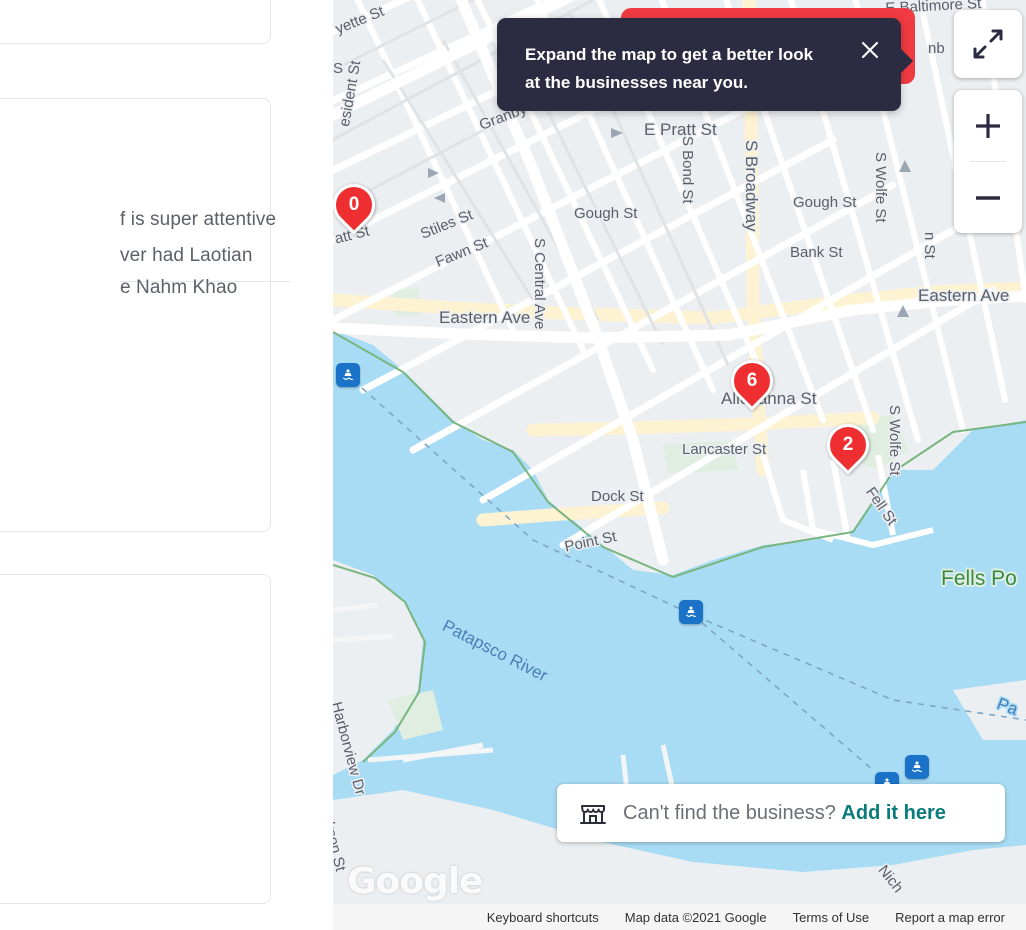  I want to click on report-map-error-link: Report a map error, so click(950, 917).